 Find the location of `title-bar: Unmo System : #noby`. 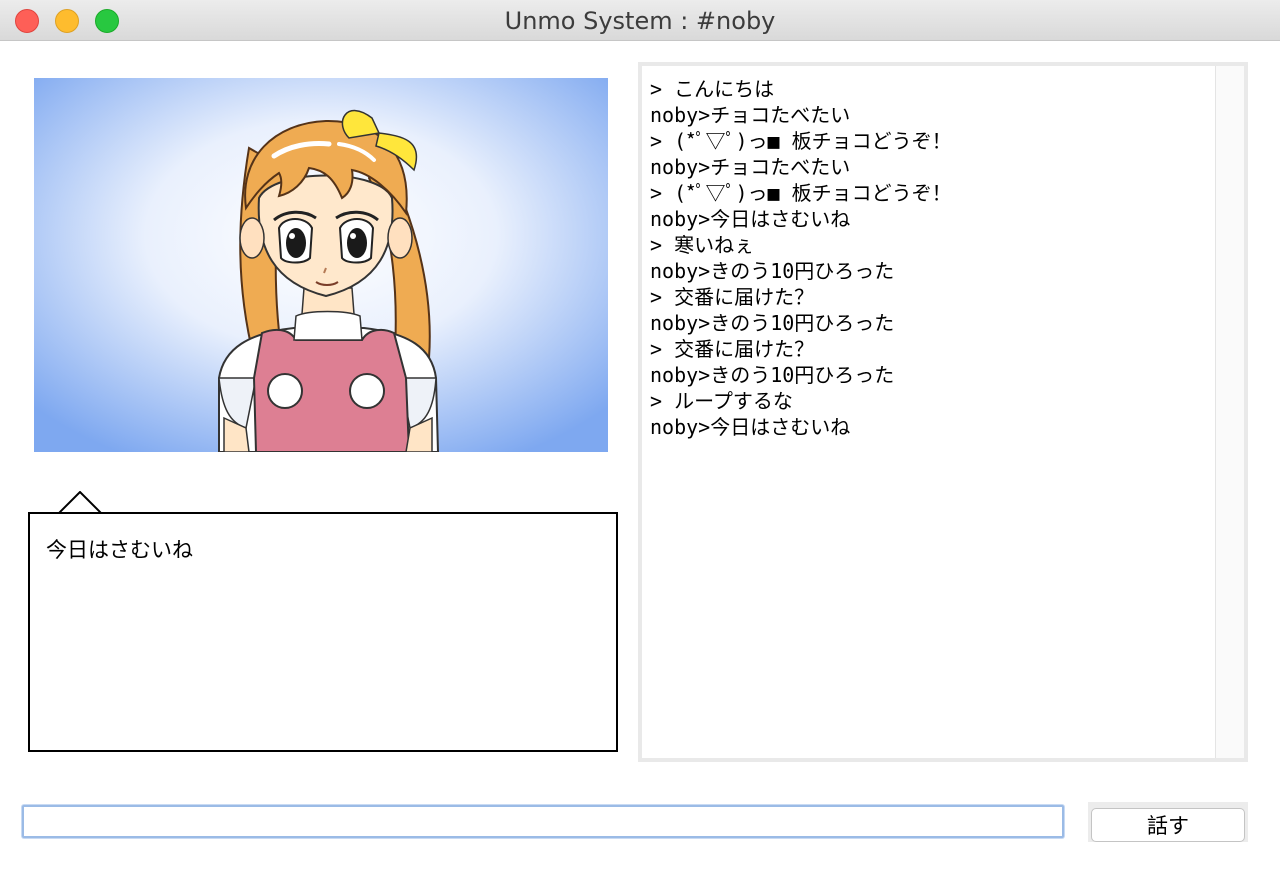

title-bar: Unmo System : #noby is located at coordinates (640, 20).